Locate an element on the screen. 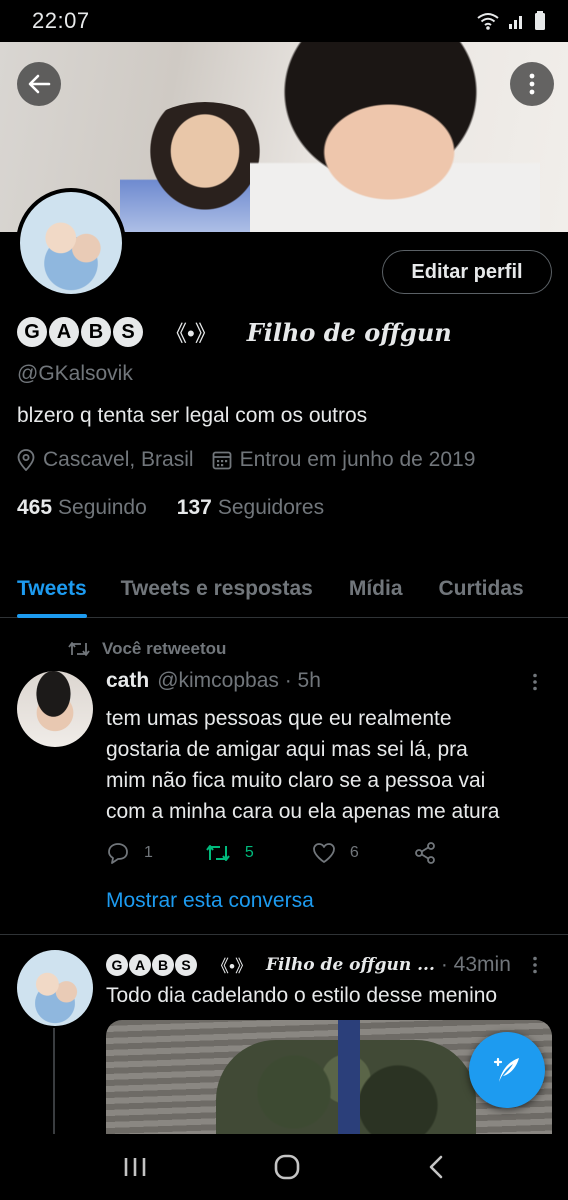 The width and height of the screenshot is (568, 1200). profile-joined: Entrou em junho de 2019 is located at coordinates (357, 459).